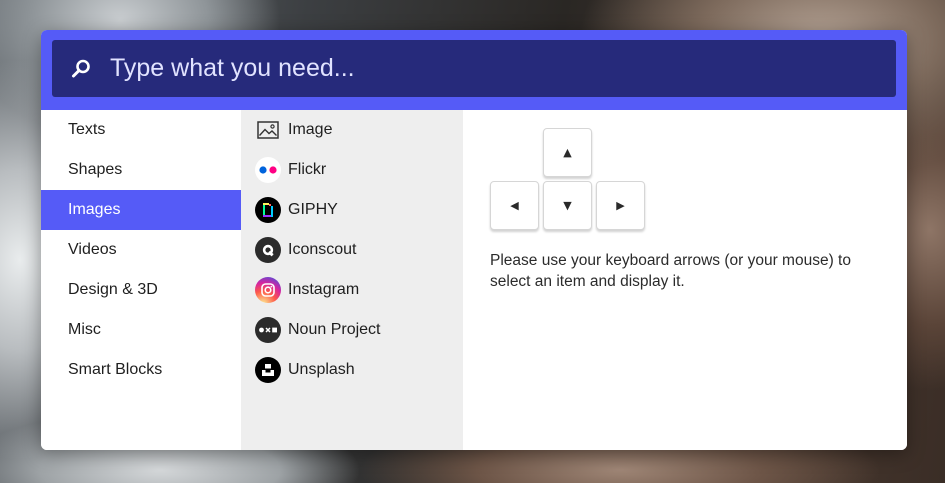  I want to click on source-unsplash: Unsplash, so click(352, 370).